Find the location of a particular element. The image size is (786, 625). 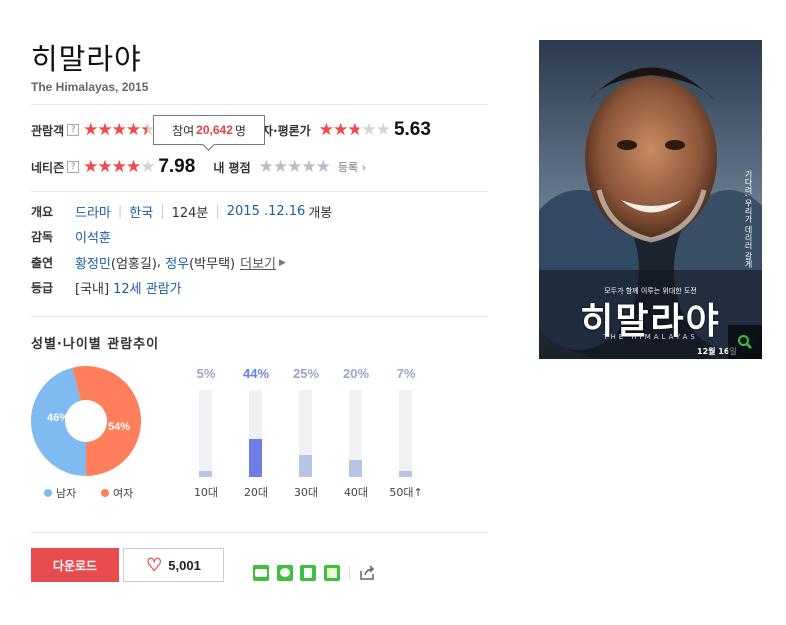

summary-row: 개요 드라마 | 한국 | 124분 | 2015 .12.16 개봉 is located at coordinates (182, 211).